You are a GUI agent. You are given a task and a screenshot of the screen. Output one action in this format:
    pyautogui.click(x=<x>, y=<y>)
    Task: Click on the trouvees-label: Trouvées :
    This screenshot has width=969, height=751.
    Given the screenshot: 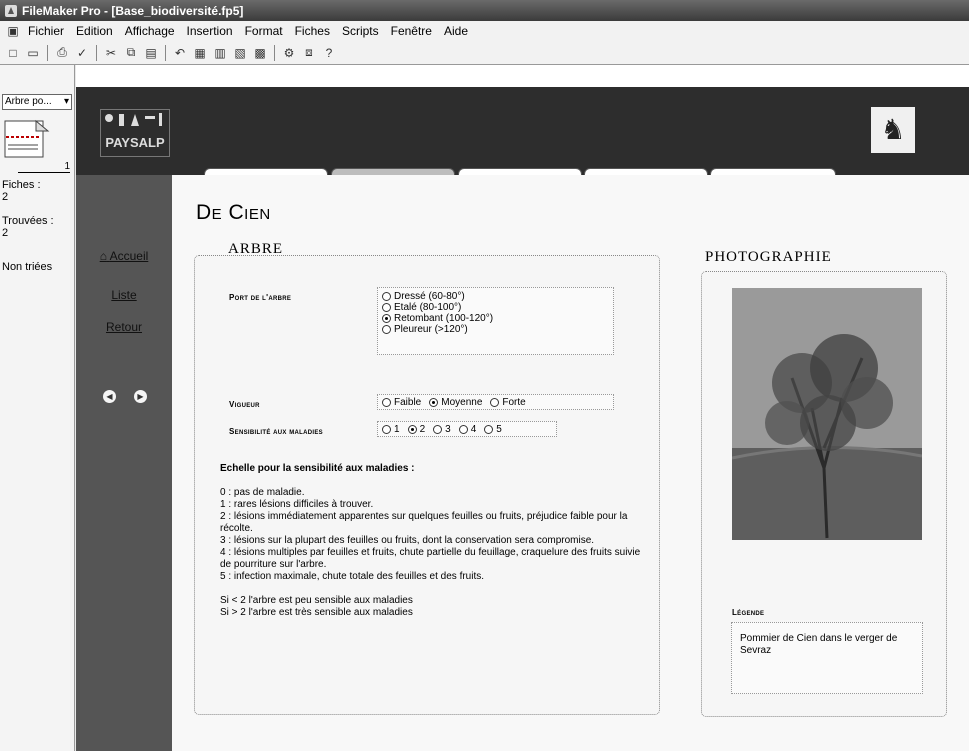 What is the action you would take?
    pyautogui.click(x=28, y=221)
    